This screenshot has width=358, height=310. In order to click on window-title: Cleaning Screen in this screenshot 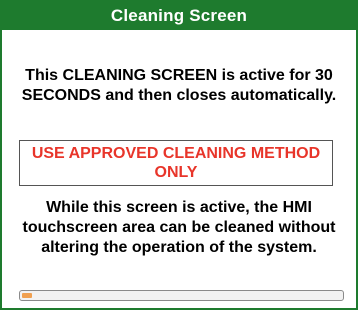, I will do `click(179, 16)`.